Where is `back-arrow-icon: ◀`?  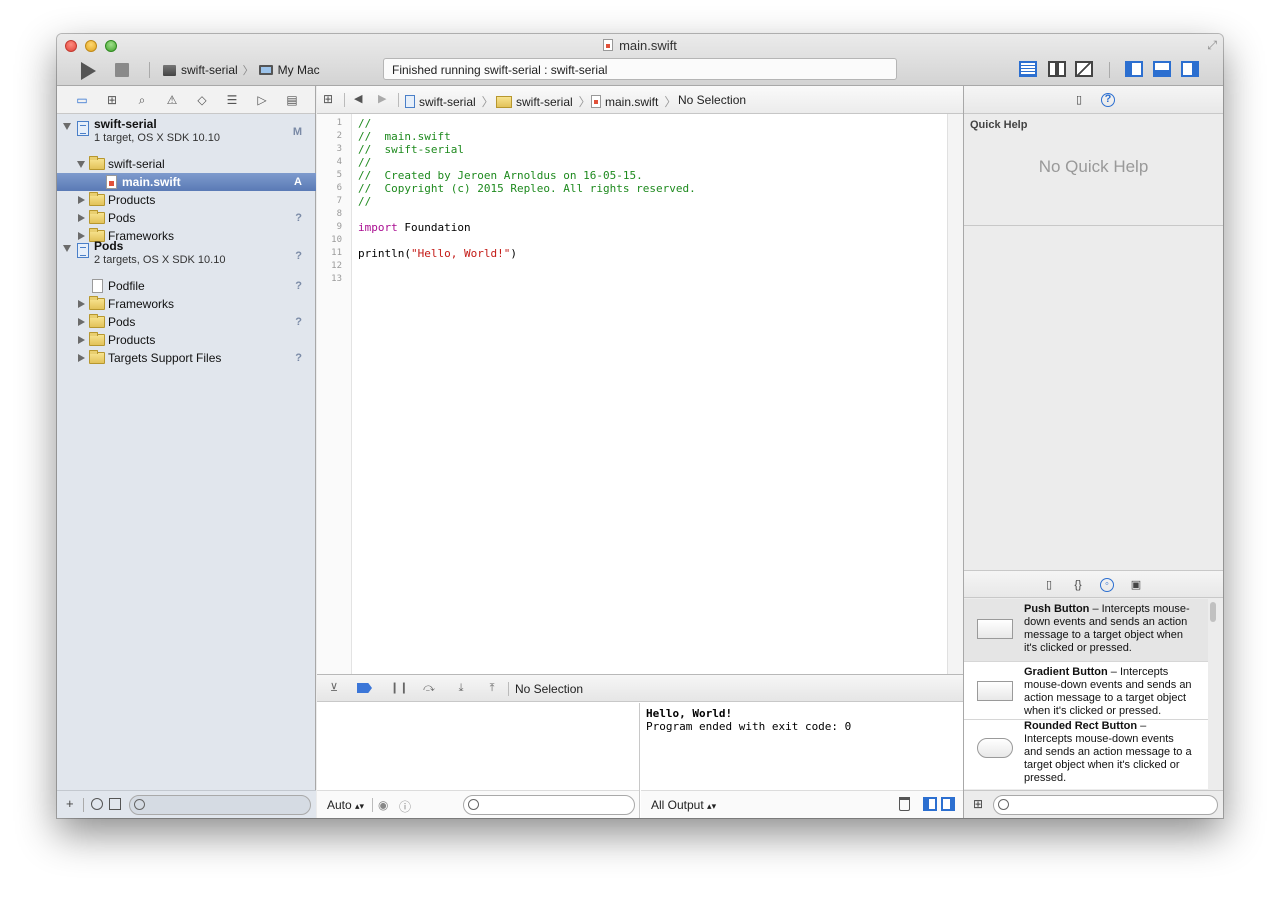
back-arrow-icon: ◀ is located at coordinates (358, 98).